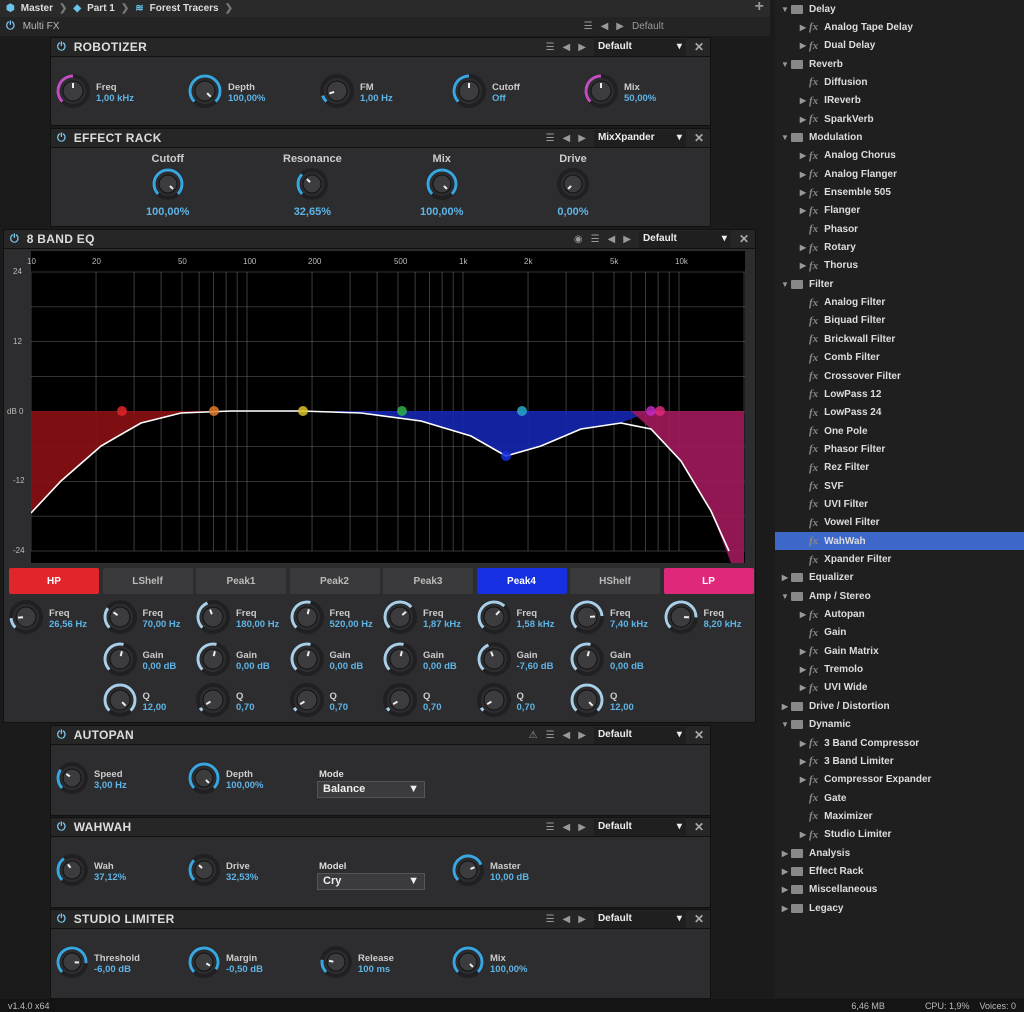  Describe the element at coordinates (899, 504) in the screenshot. I see `effect-item: fx UVI Filter` at that location.